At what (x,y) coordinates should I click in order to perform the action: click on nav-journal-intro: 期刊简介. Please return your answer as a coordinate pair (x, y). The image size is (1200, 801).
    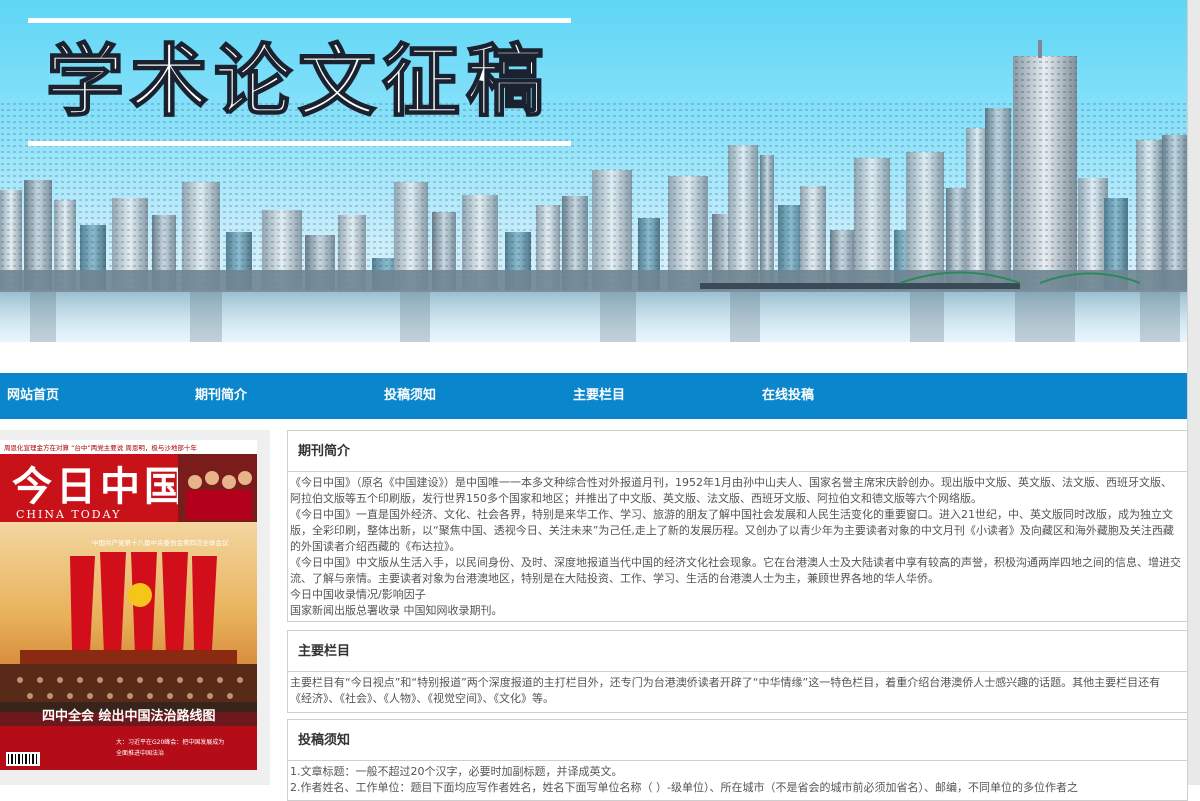
    Looking at the image, I should click on (221, 396).